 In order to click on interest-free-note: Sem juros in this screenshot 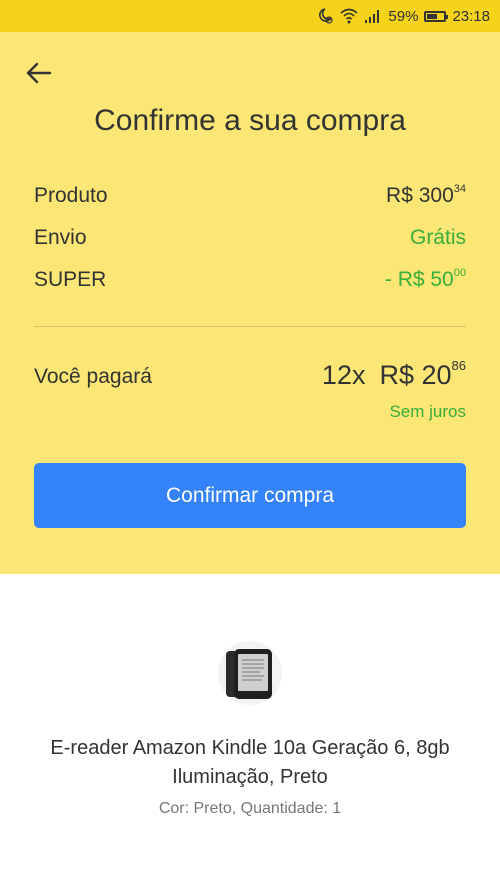, I will do `click(427, 411)`.